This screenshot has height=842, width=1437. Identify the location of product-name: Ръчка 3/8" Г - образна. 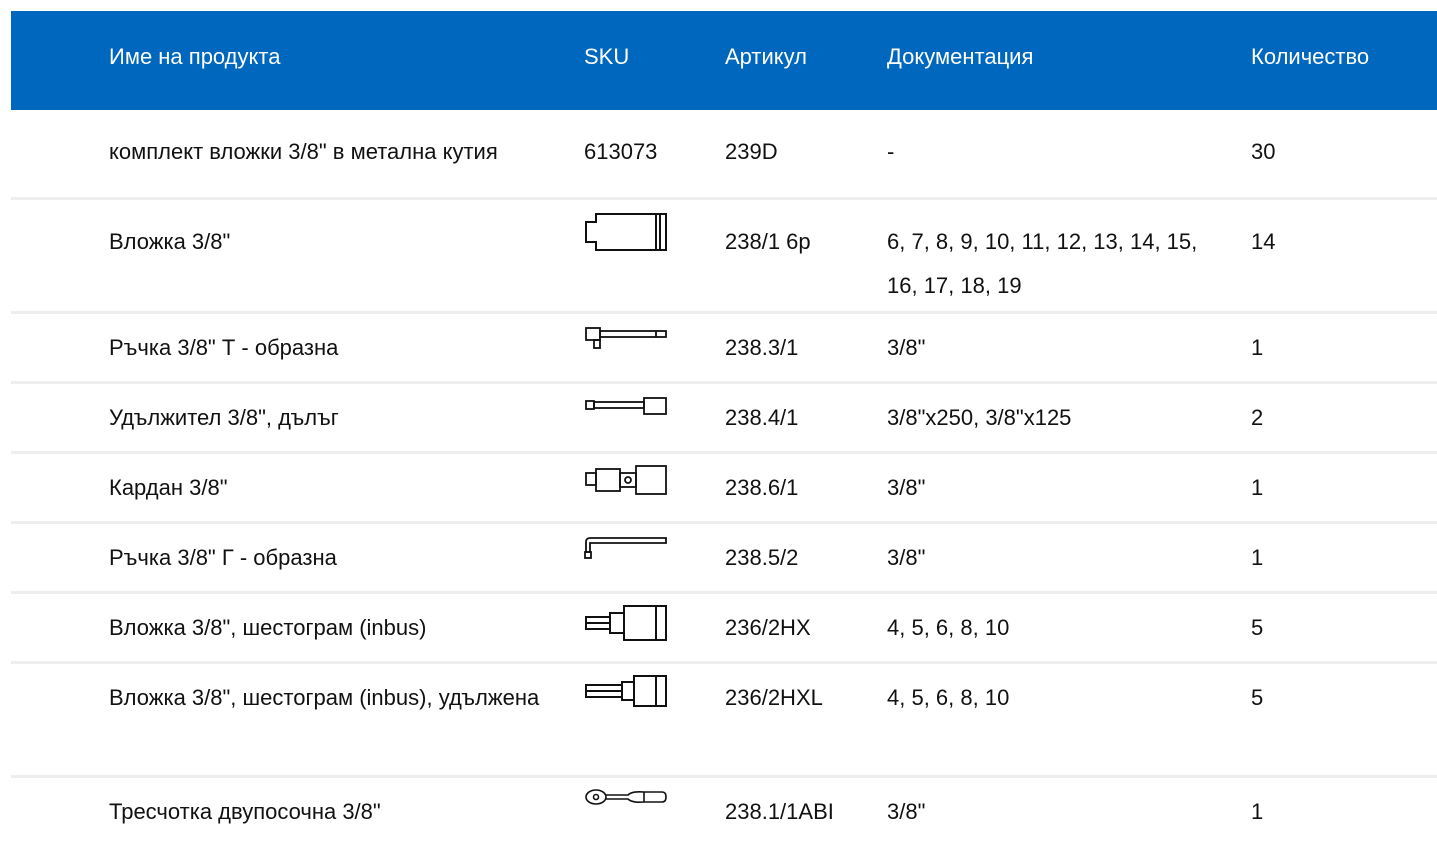
(223, 557).